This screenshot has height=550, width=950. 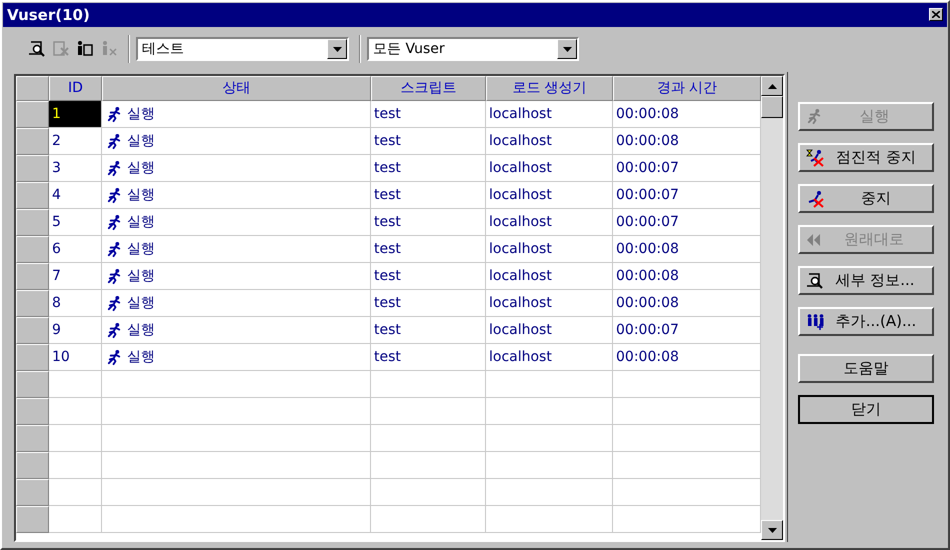 I want to click on close-button, so click(x=936, y=15).